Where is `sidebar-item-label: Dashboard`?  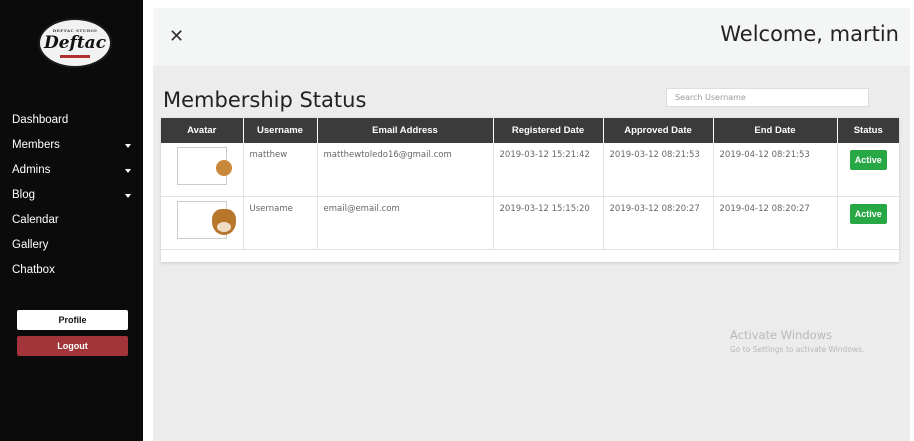
sidebar-item-label: Dashboard is located at coordinates (40, 120).